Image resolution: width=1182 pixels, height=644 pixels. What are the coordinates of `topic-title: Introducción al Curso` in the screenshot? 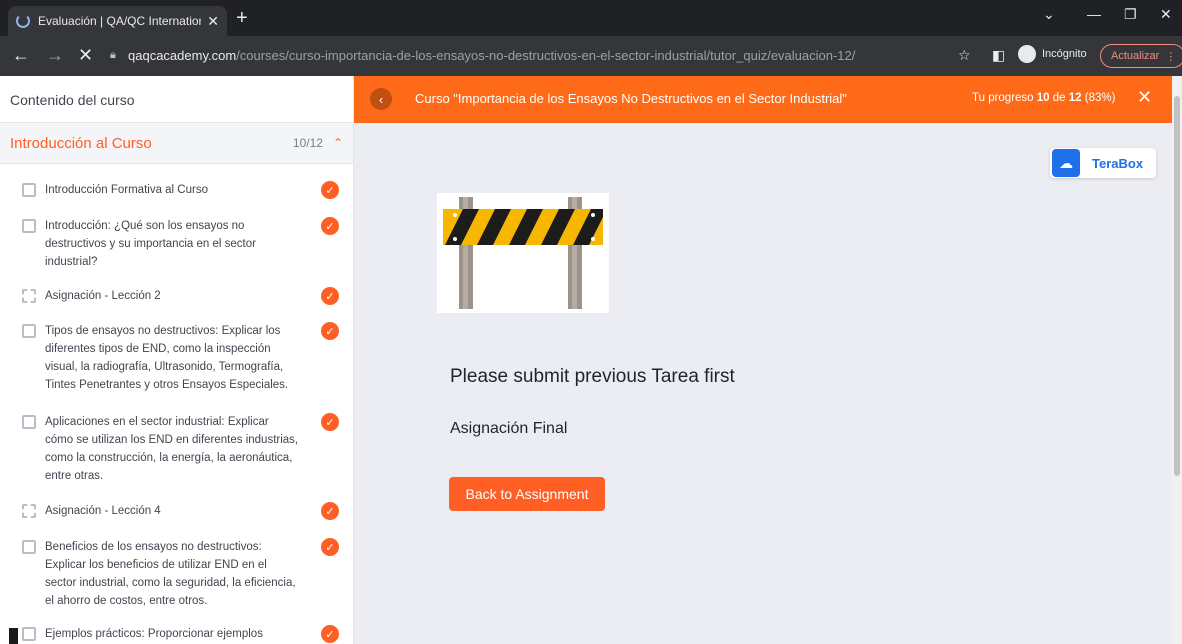 It's located at (81, 143).